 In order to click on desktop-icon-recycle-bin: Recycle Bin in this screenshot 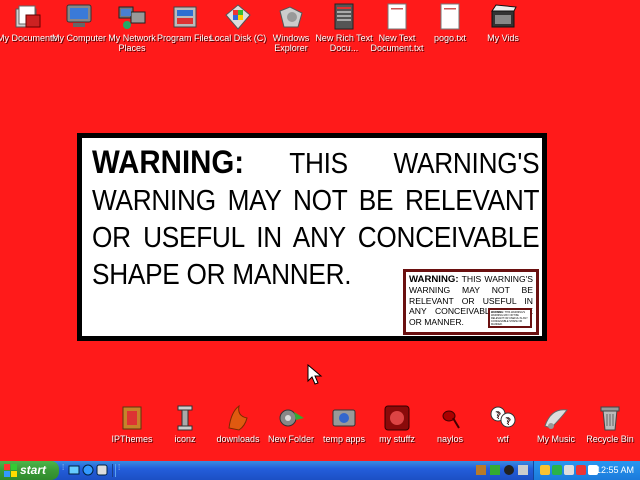, I will do `click(609, 424)`.